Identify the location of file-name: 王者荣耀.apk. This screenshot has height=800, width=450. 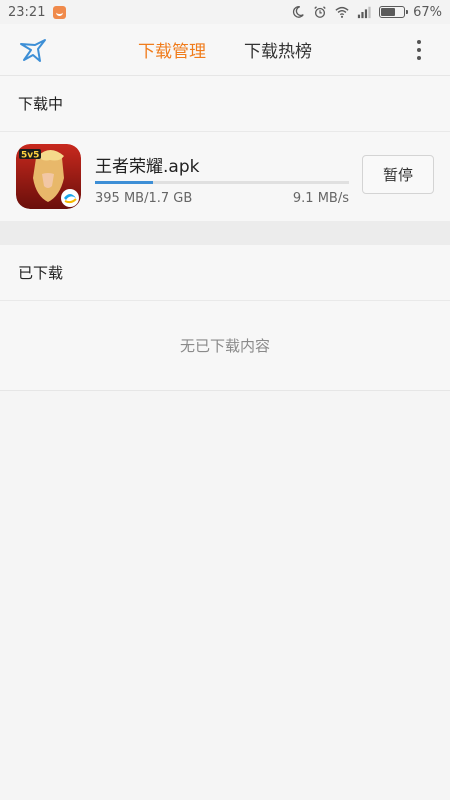
(147, 167).